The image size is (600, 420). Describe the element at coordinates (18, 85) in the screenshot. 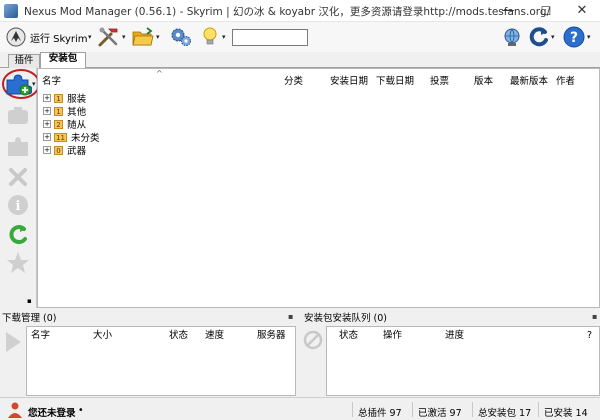

I see `add-mod-icon` at that location.